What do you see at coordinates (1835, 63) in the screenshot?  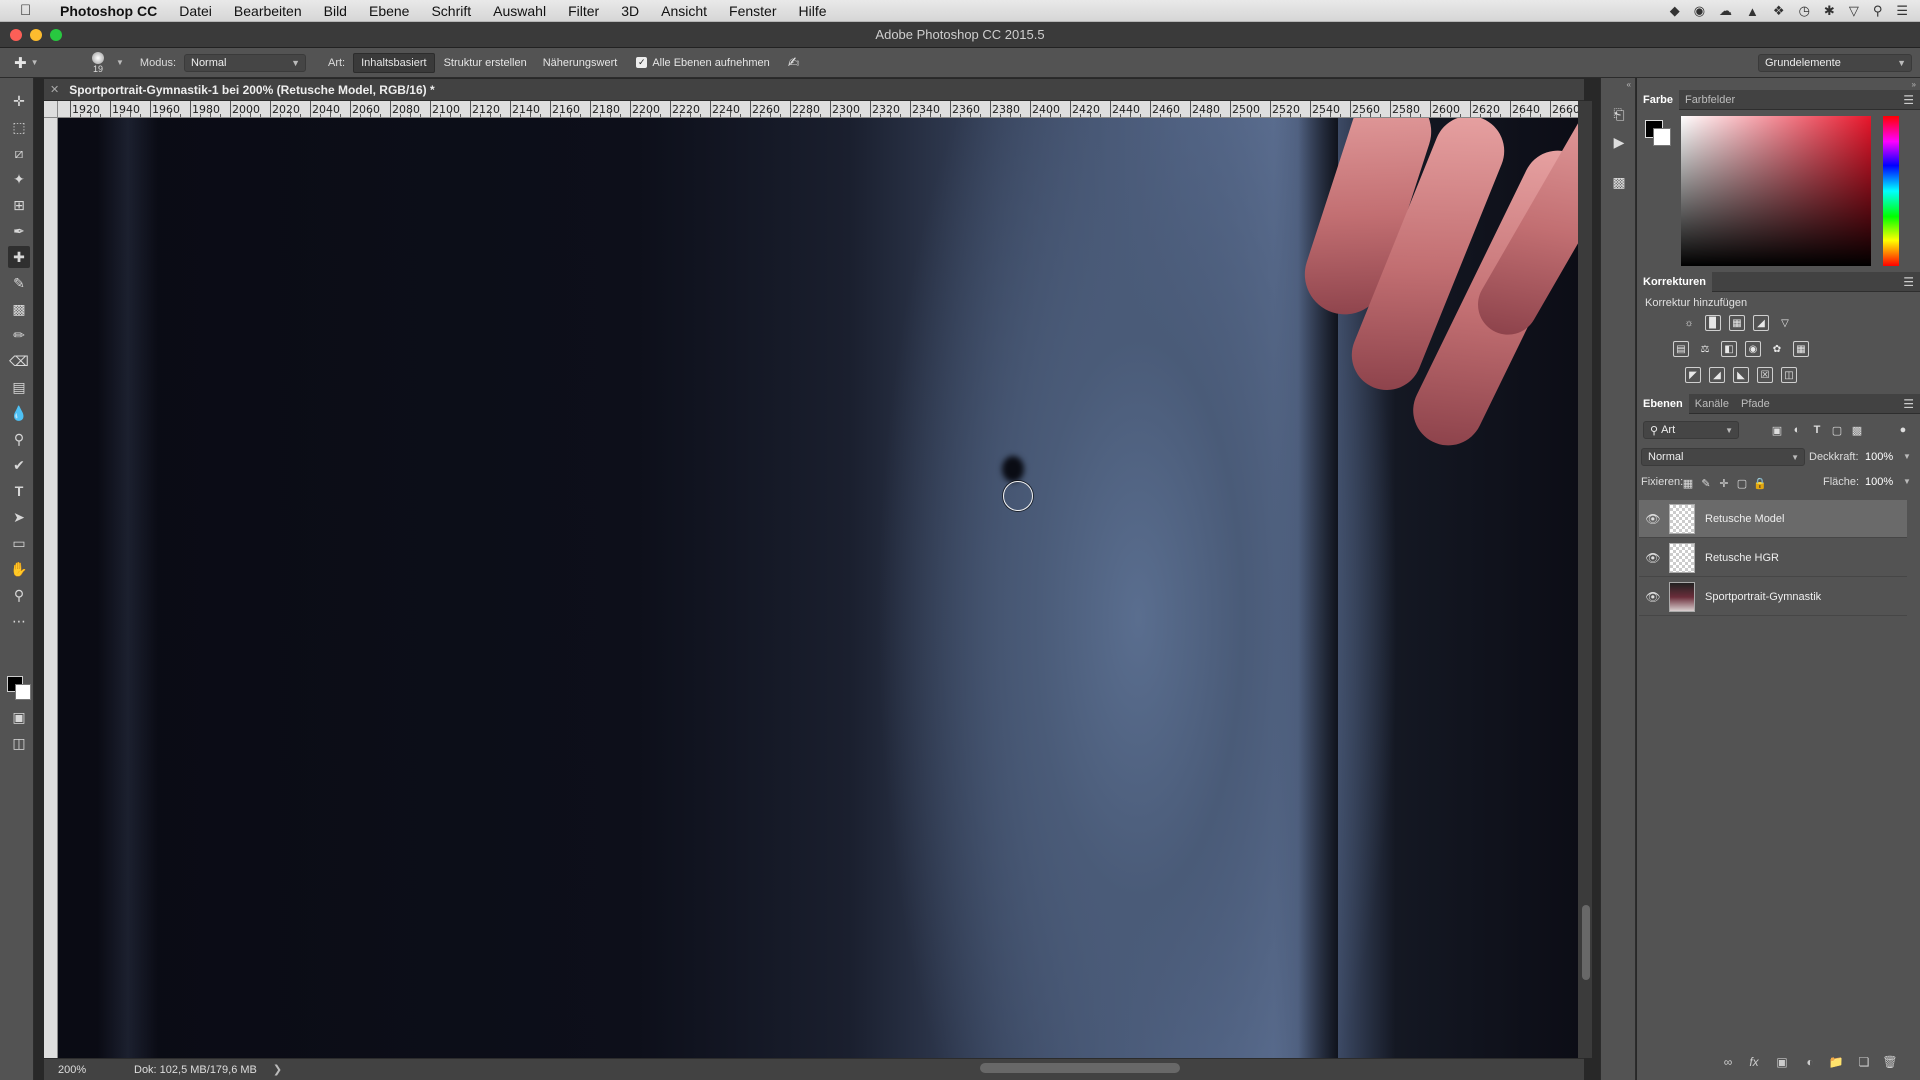 I see `workspace-select: Grundelemente ▼` at bounding box center [1835, 63].